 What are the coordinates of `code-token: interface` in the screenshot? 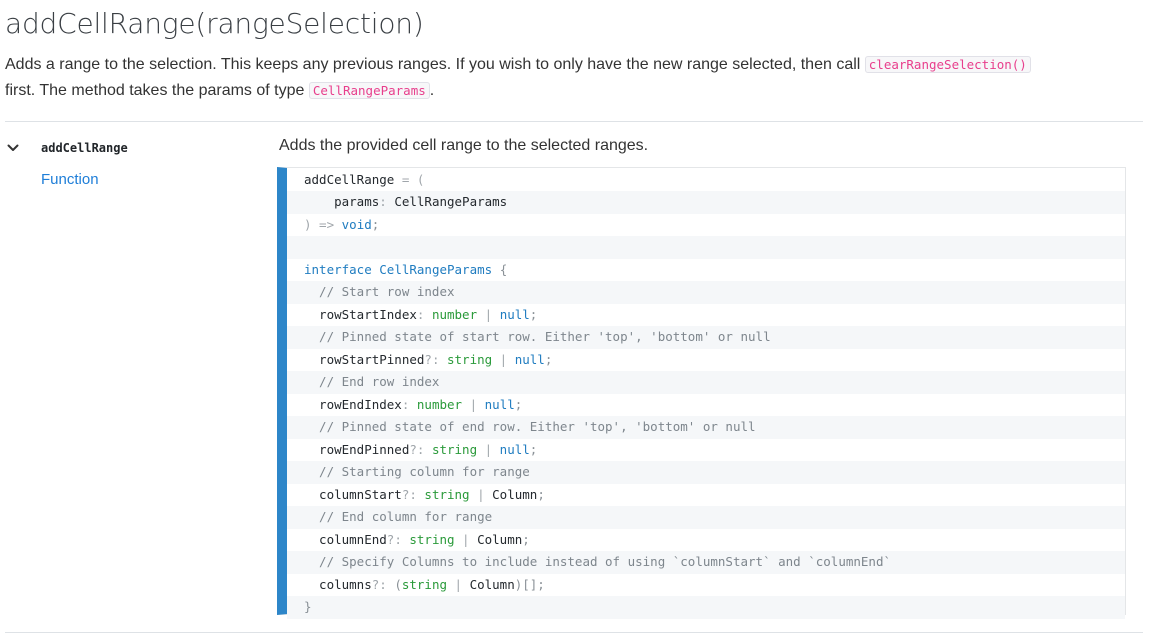 It's located at (342, 269).